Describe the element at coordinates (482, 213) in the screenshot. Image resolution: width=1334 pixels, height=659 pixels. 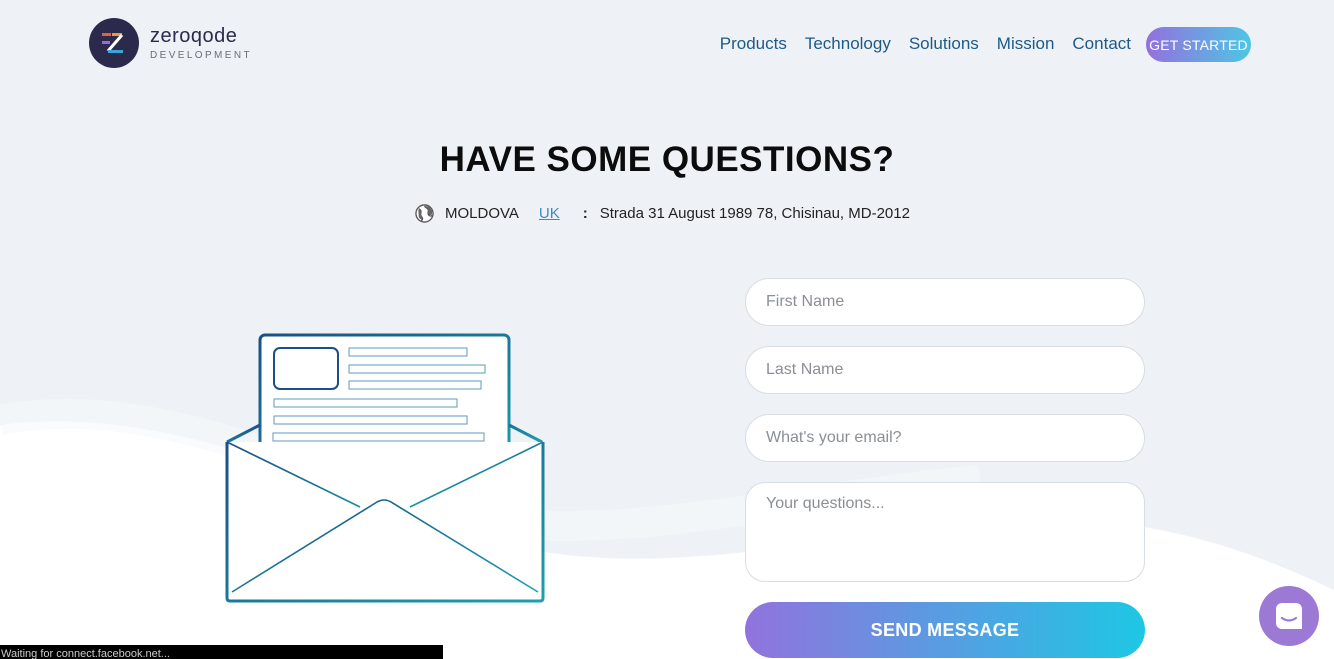
I see `country-moldova: MOLDOVA` at that location.